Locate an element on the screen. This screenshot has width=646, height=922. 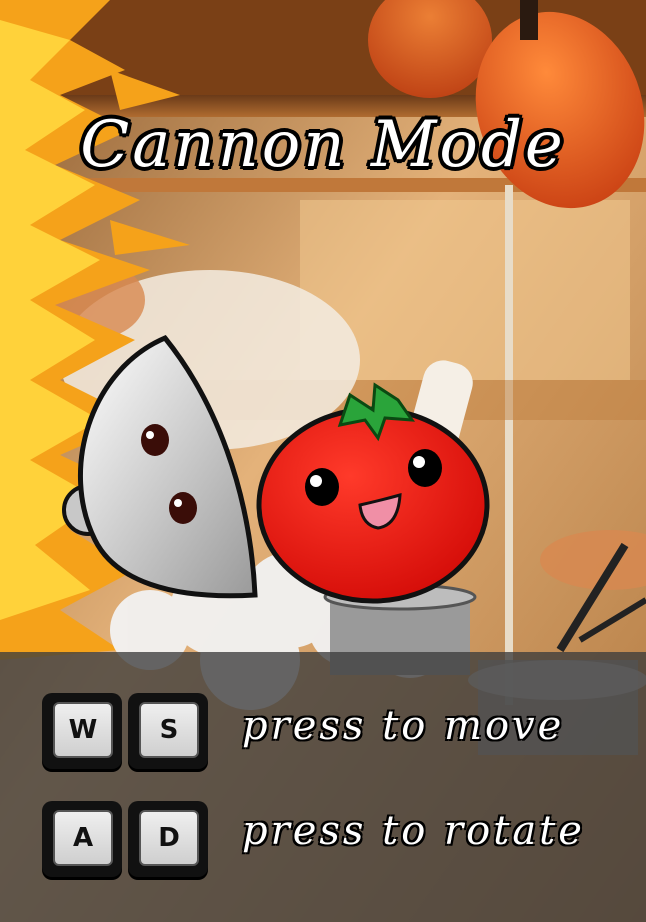
key-s: S is located at coordinates (168, 731).